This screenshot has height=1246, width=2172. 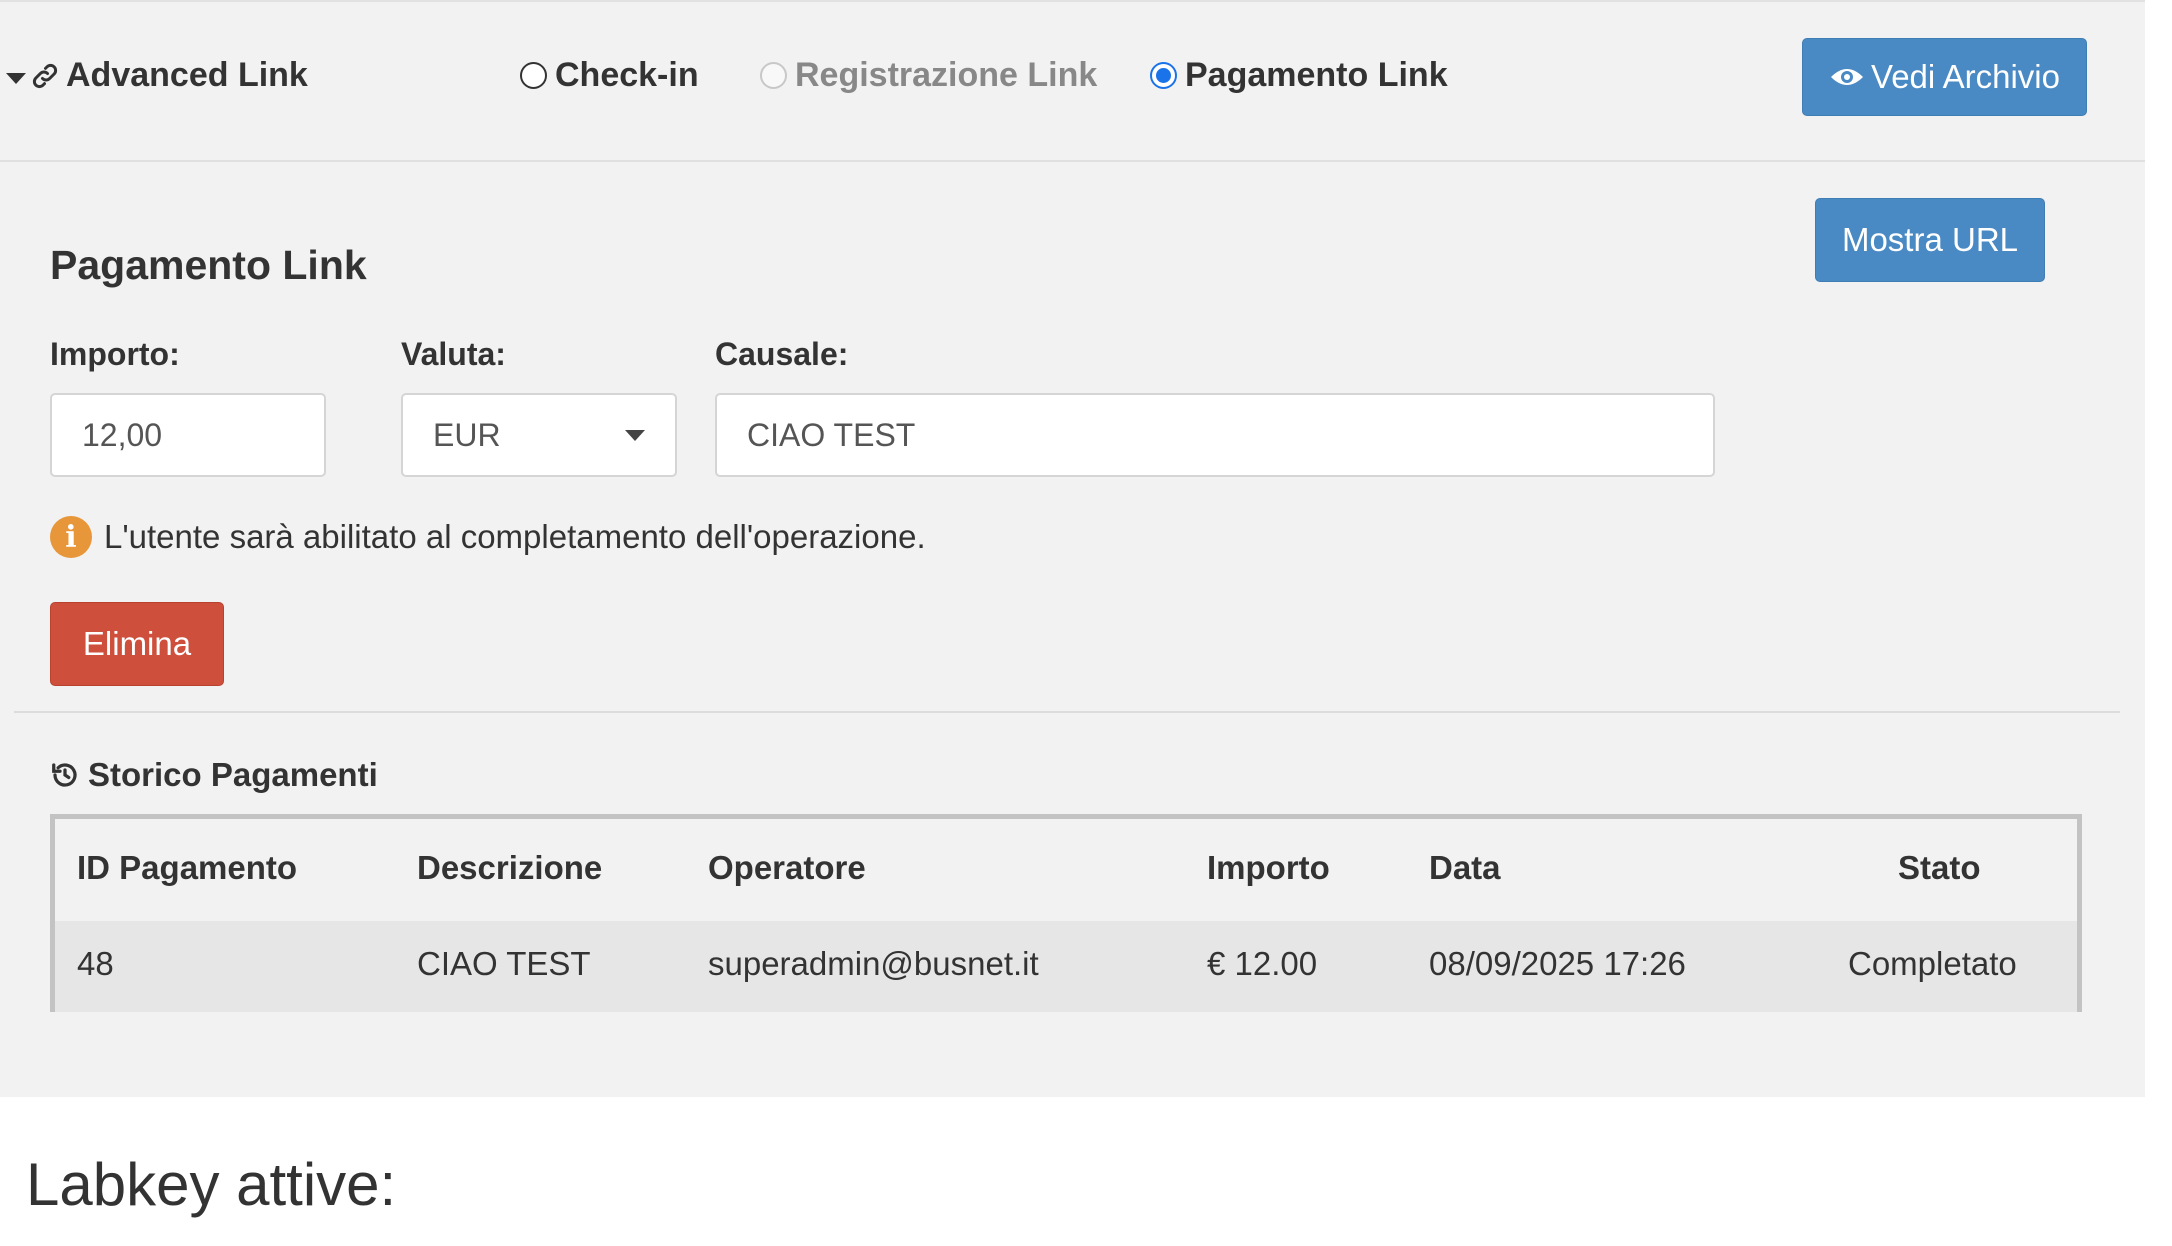 What do you see at coordinates (1316, 75) in the screenshot?
I see `radio-label: Pagamento Link` at bounding box center [1316, 75].